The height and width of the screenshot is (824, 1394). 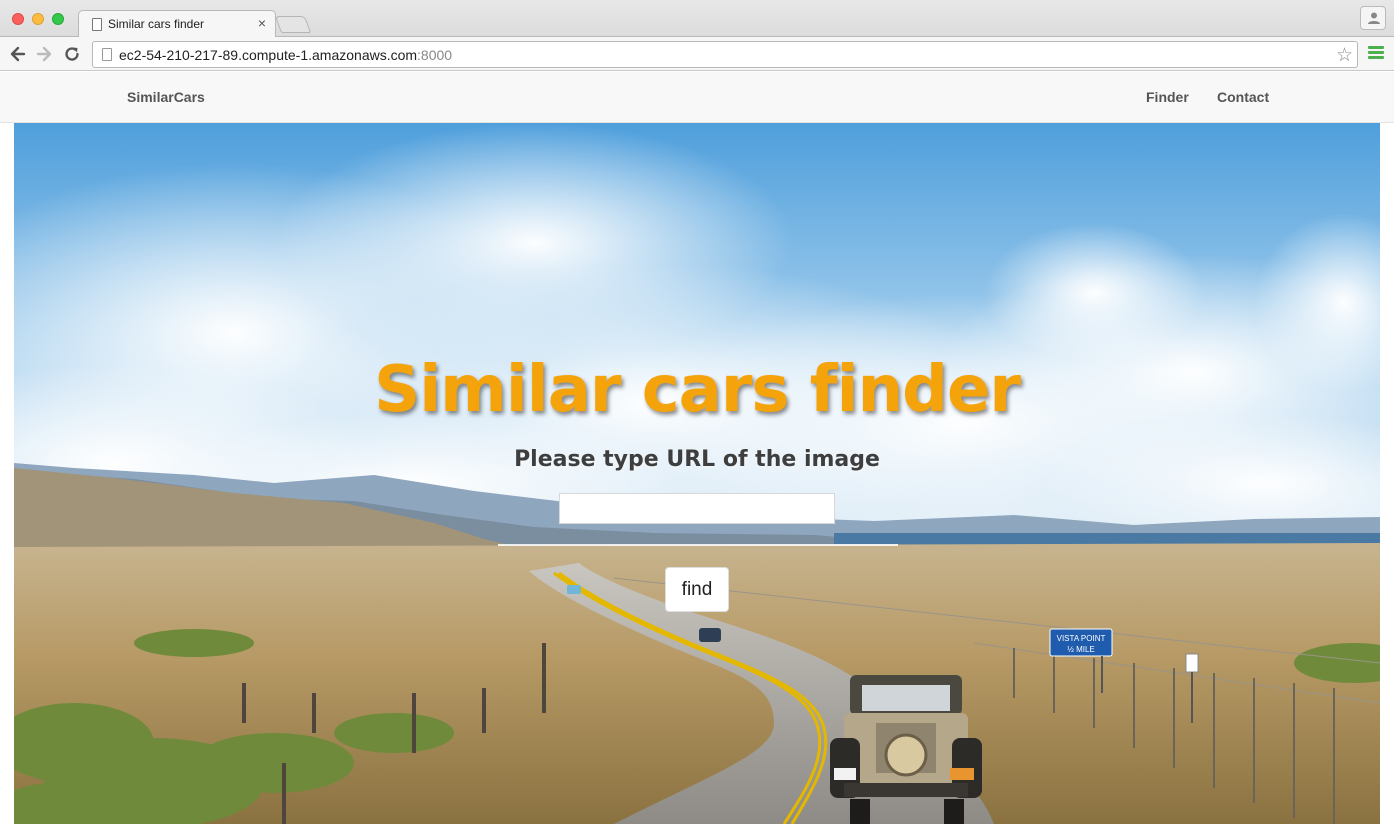 What do you see at coordinates (293, 24) in the screenshot?
I see `new-tab-button` at bounding box center [293, 24].